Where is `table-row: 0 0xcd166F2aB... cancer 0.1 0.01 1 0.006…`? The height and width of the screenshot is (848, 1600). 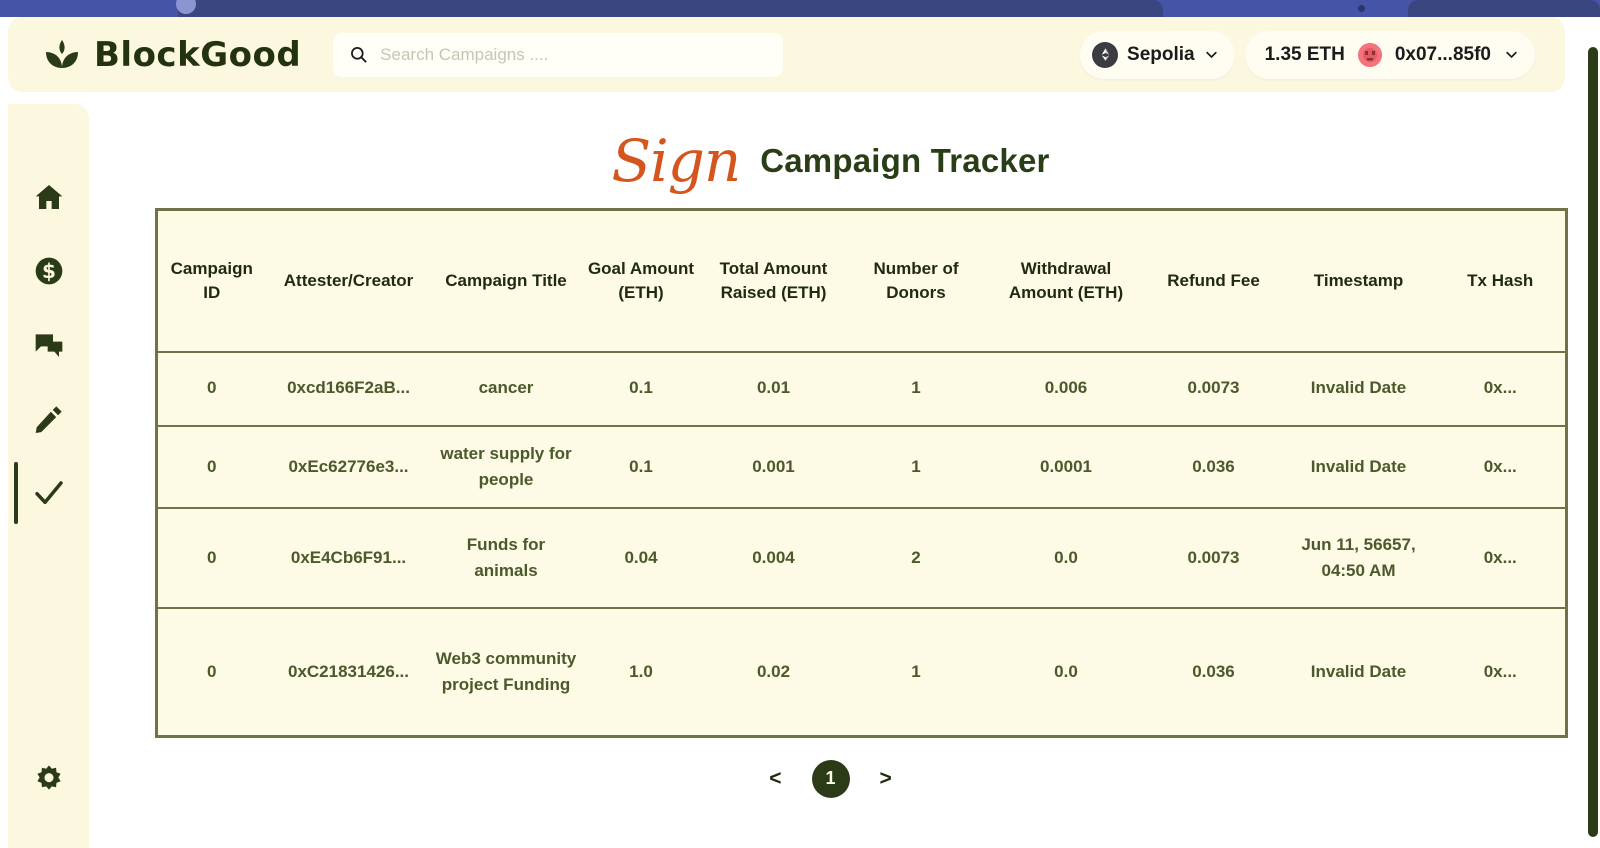 table-row: 0 0xcd166F2aB... cancer 0.1 0.01 1 0.006… is located at coordinates (861, 389).